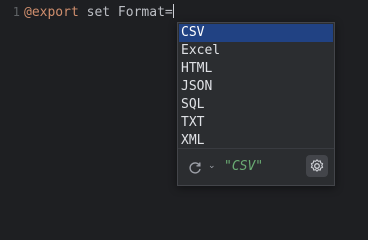  I want to click on export-keyword: @export, so click(51, 12).